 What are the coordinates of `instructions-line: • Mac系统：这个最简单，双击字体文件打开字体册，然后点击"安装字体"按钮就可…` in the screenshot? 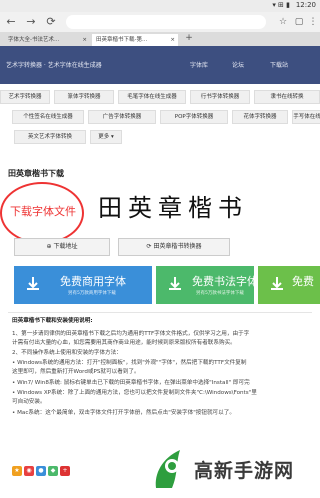 It's located at (123, 413).